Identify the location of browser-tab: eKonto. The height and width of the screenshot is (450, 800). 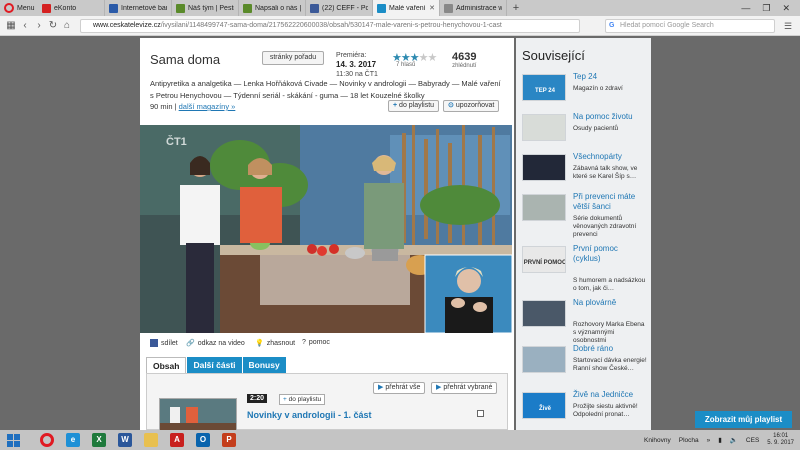
(71, 8).